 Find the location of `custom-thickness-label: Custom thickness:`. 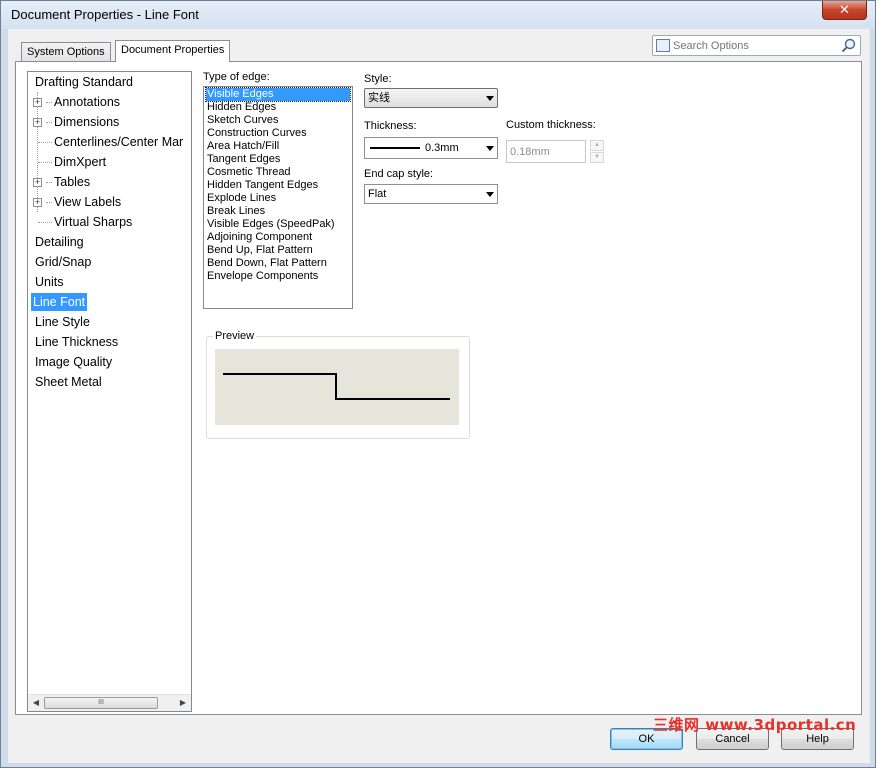

custom-thickness-label: Custom thickness: is located at coordinates (551, 125).